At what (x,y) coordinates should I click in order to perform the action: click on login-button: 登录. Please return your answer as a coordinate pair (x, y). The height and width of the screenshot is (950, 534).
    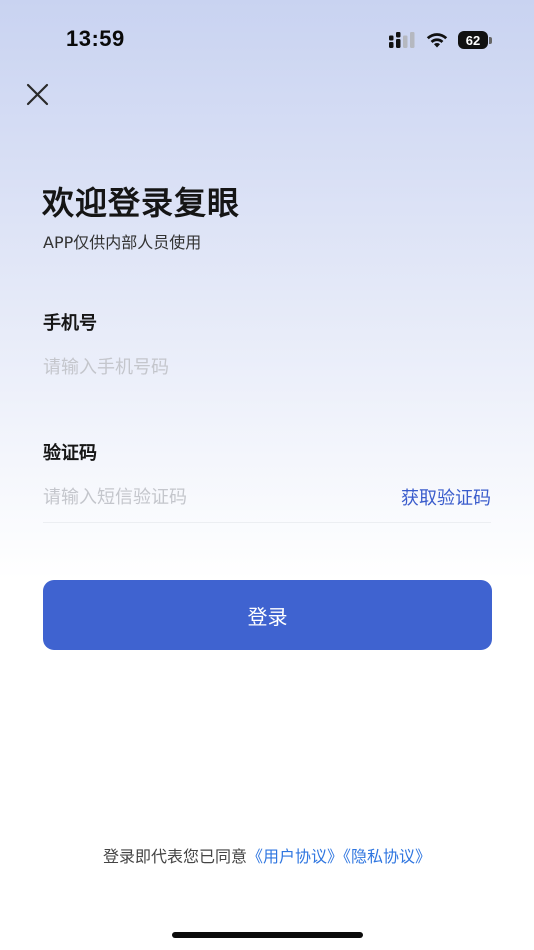
    Looking at the image, I should click on (267, 615).